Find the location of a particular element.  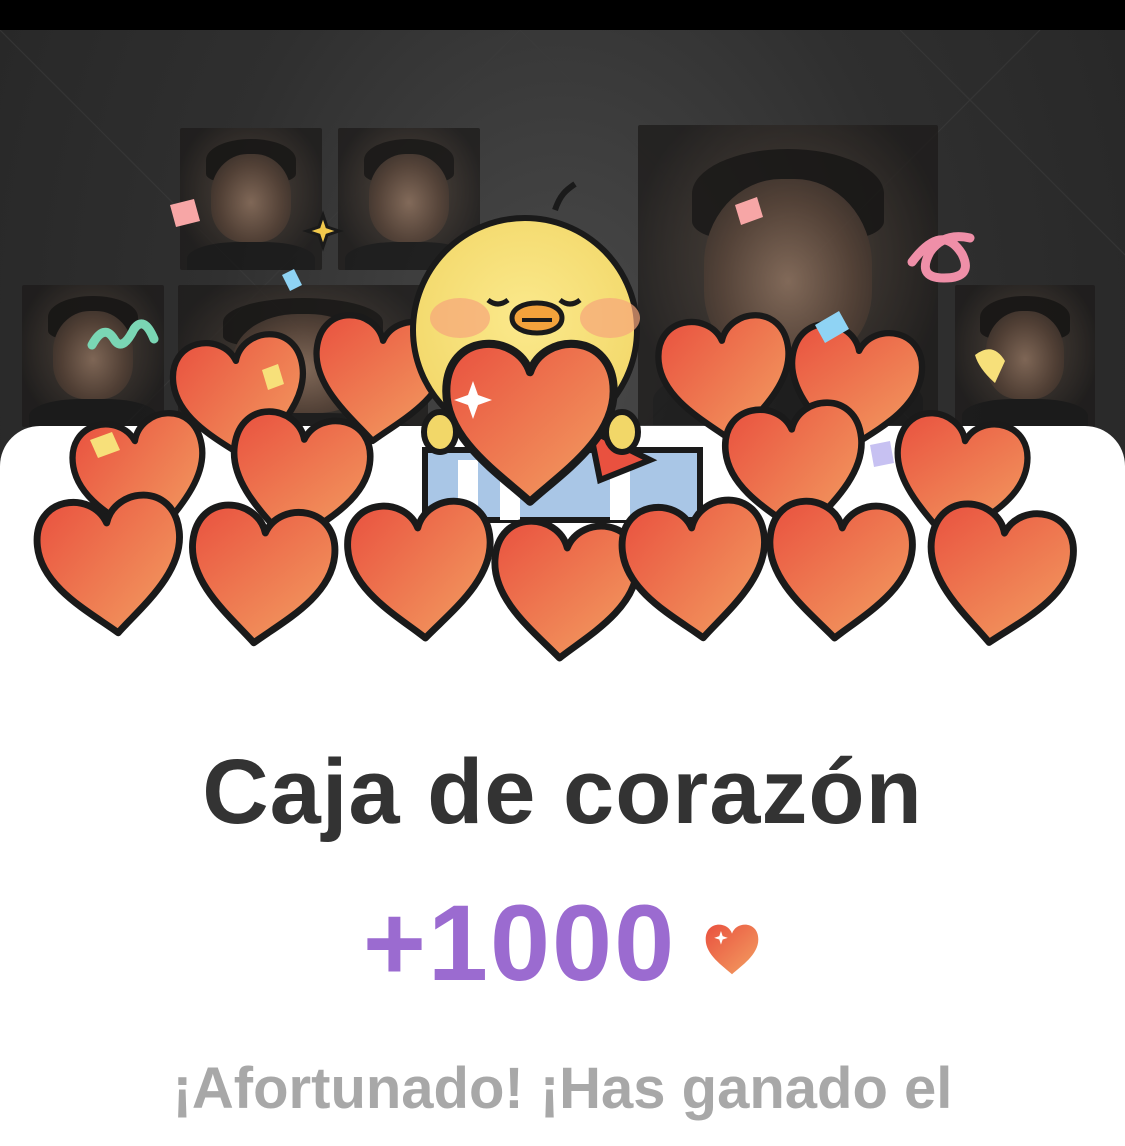

reward-title: Caja de corazón is located at coordinates (562, 792).